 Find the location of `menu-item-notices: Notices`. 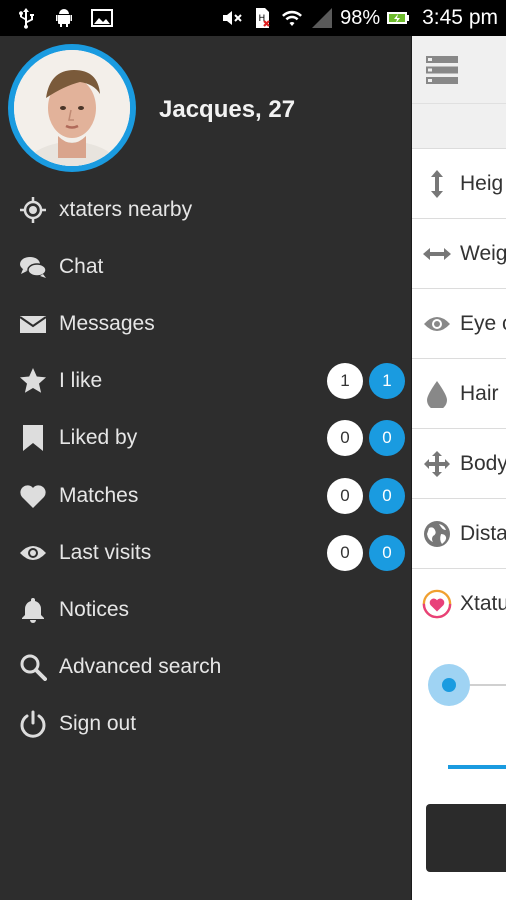

menu-item-notices: Notices is located at coordinates (206, 609).